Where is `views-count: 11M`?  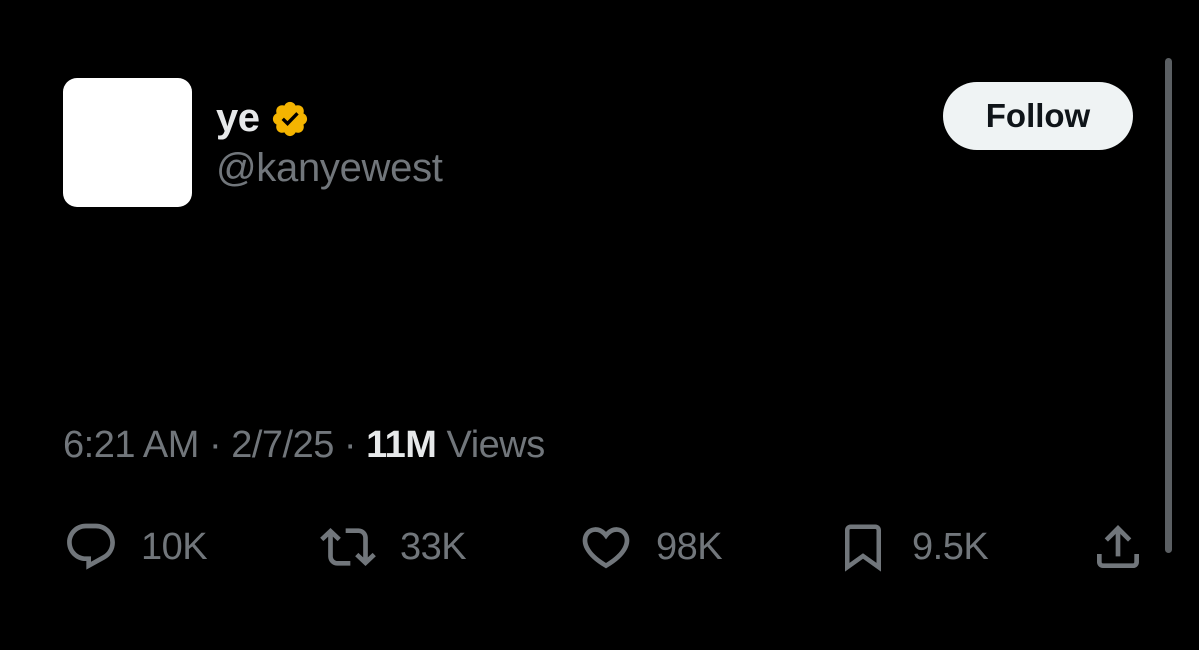 views-count: 11M is located at coordinates (401, 445).